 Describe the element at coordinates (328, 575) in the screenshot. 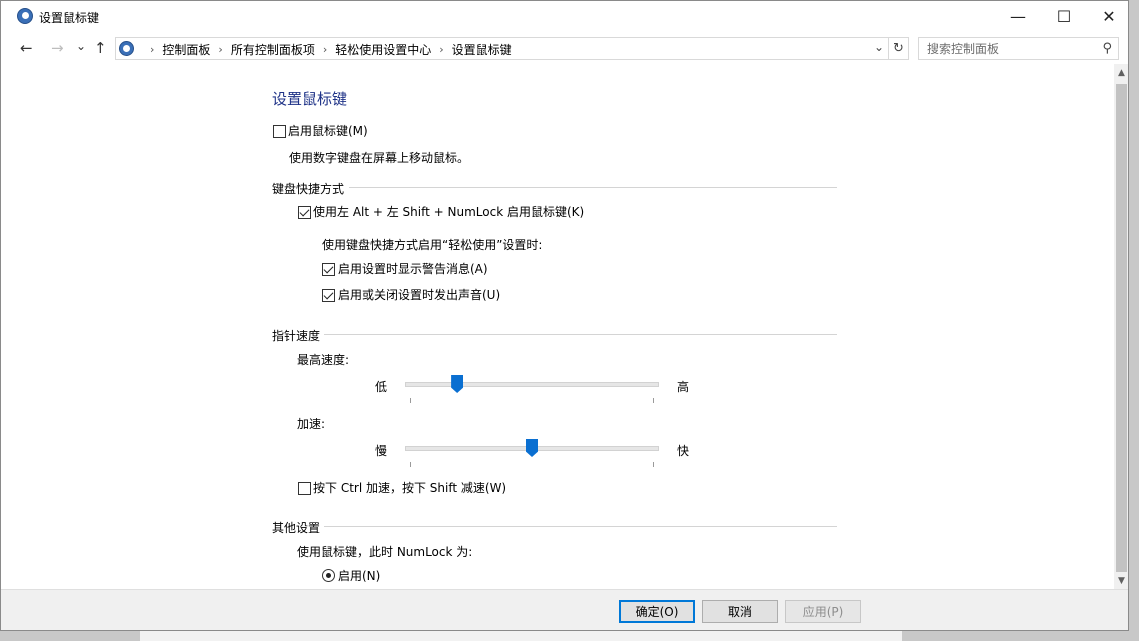

I see `numlock-on-radio` at that location.